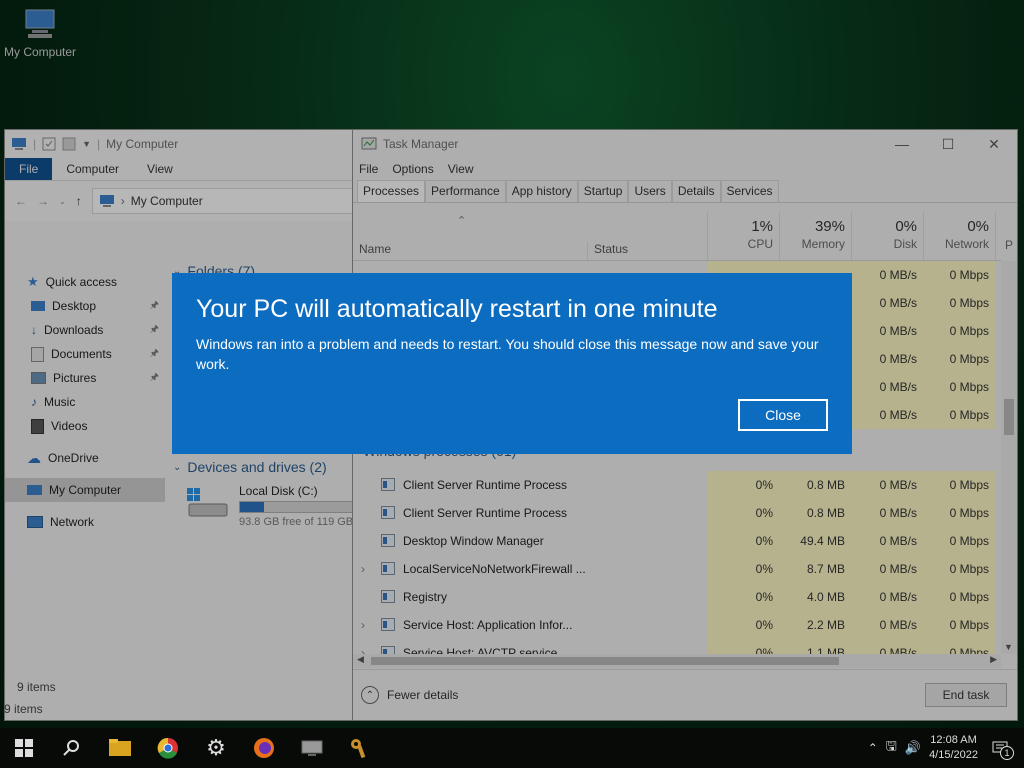 The image size is (1024, 768). I want to click on nav-music: ♪ Music, so click(85, 402).